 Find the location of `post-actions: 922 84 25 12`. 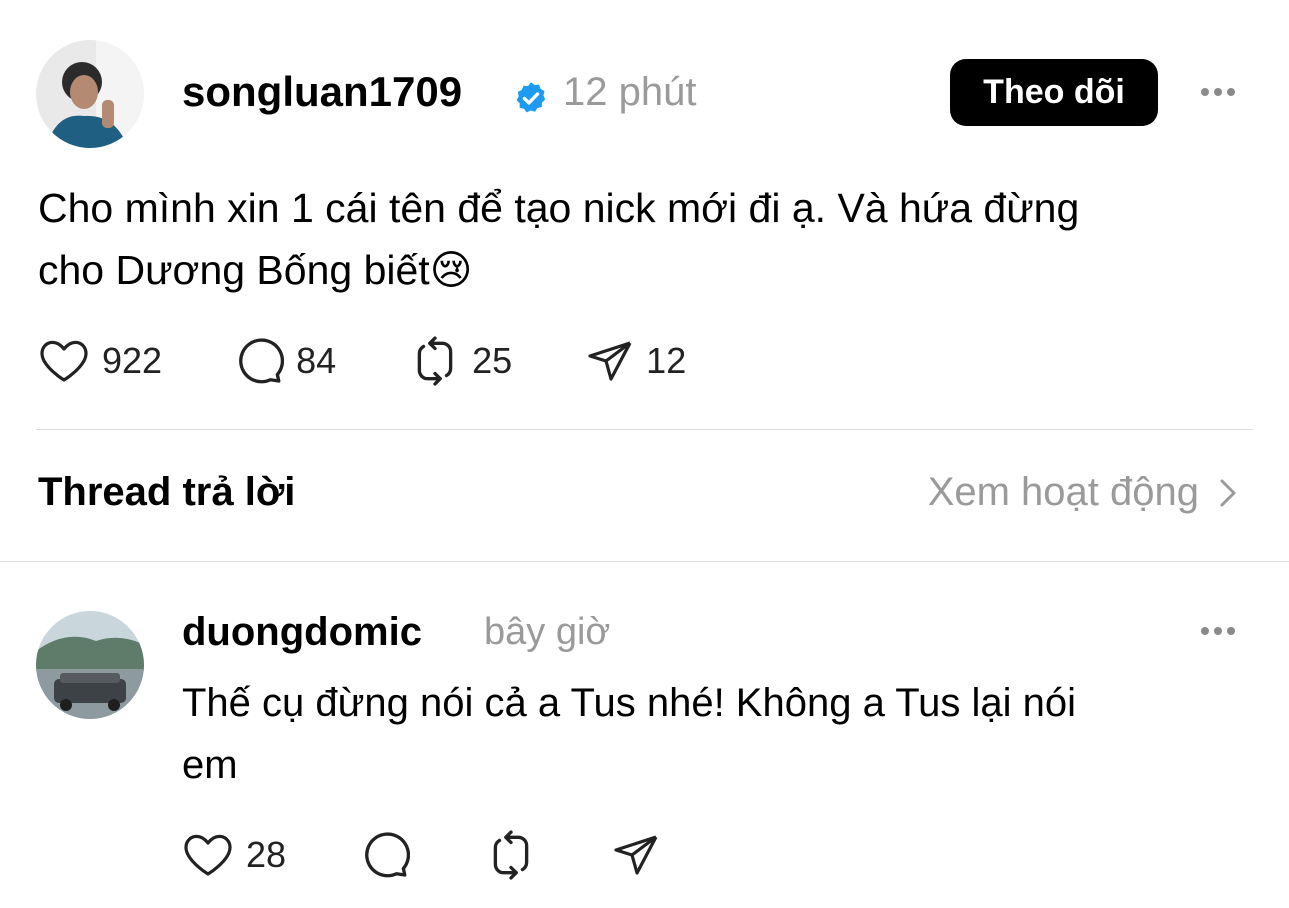

post-actions: 922 84 25 12 is located at coordinates (362, 361).